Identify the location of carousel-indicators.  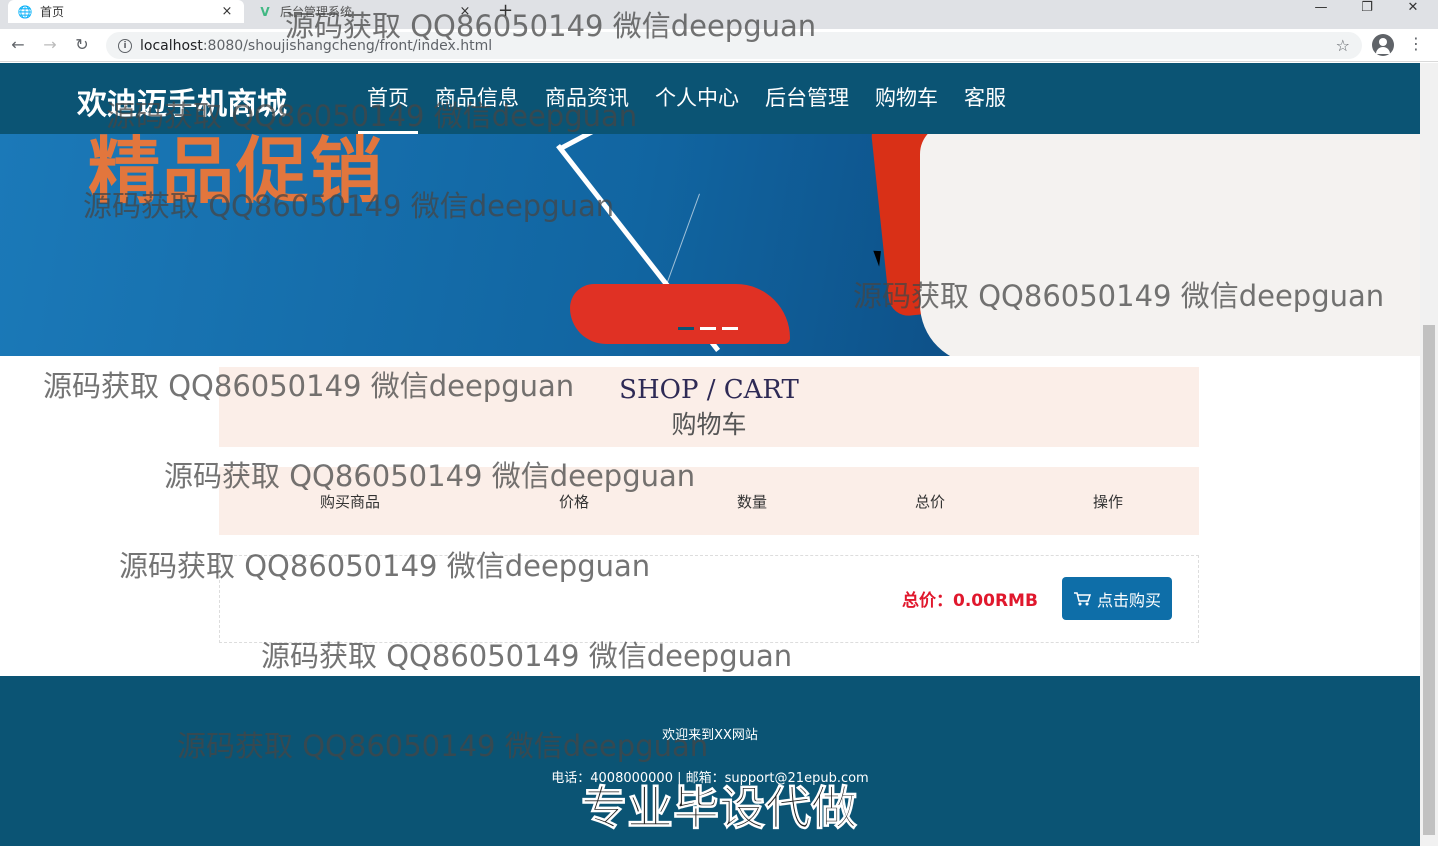
(708, 328).